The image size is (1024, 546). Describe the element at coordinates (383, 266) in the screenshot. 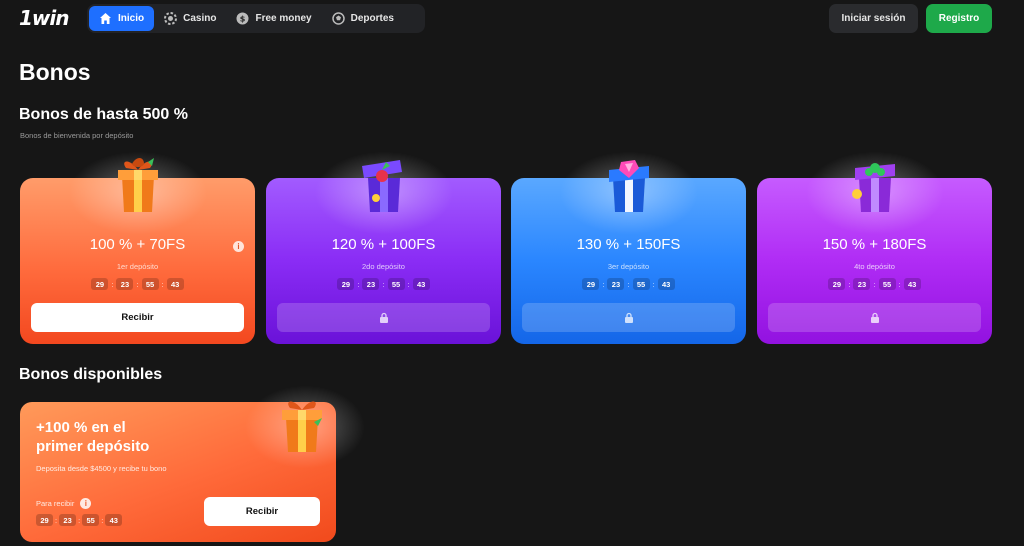

I see `deposit-label: 2do depósito` at that location.